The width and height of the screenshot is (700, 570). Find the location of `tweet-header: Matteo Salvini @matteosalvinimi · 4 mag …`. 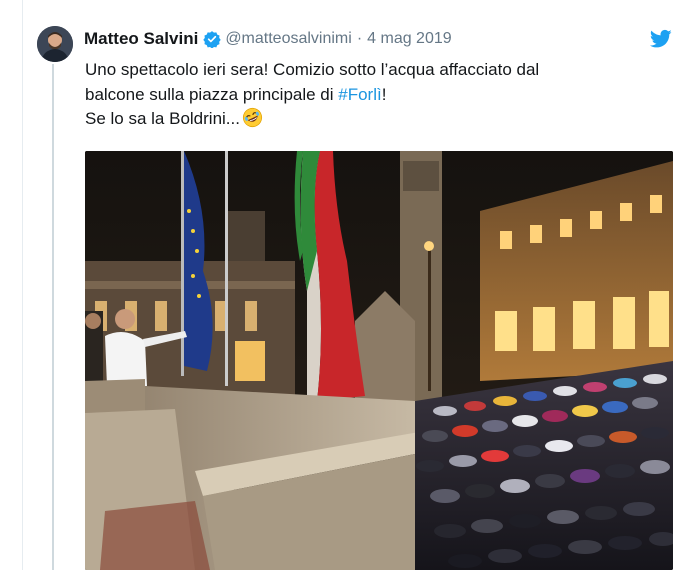

tweet-header: Matteo Salvini @matteosalvinimi · 4 mag … is located at coordinates (268, 39).